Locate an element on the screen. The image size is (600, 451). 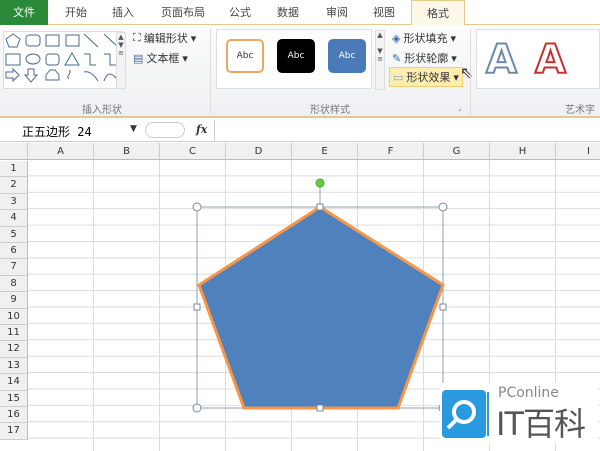
watermark-logo: PConline IT百科 is located at coordinates (519, 413).